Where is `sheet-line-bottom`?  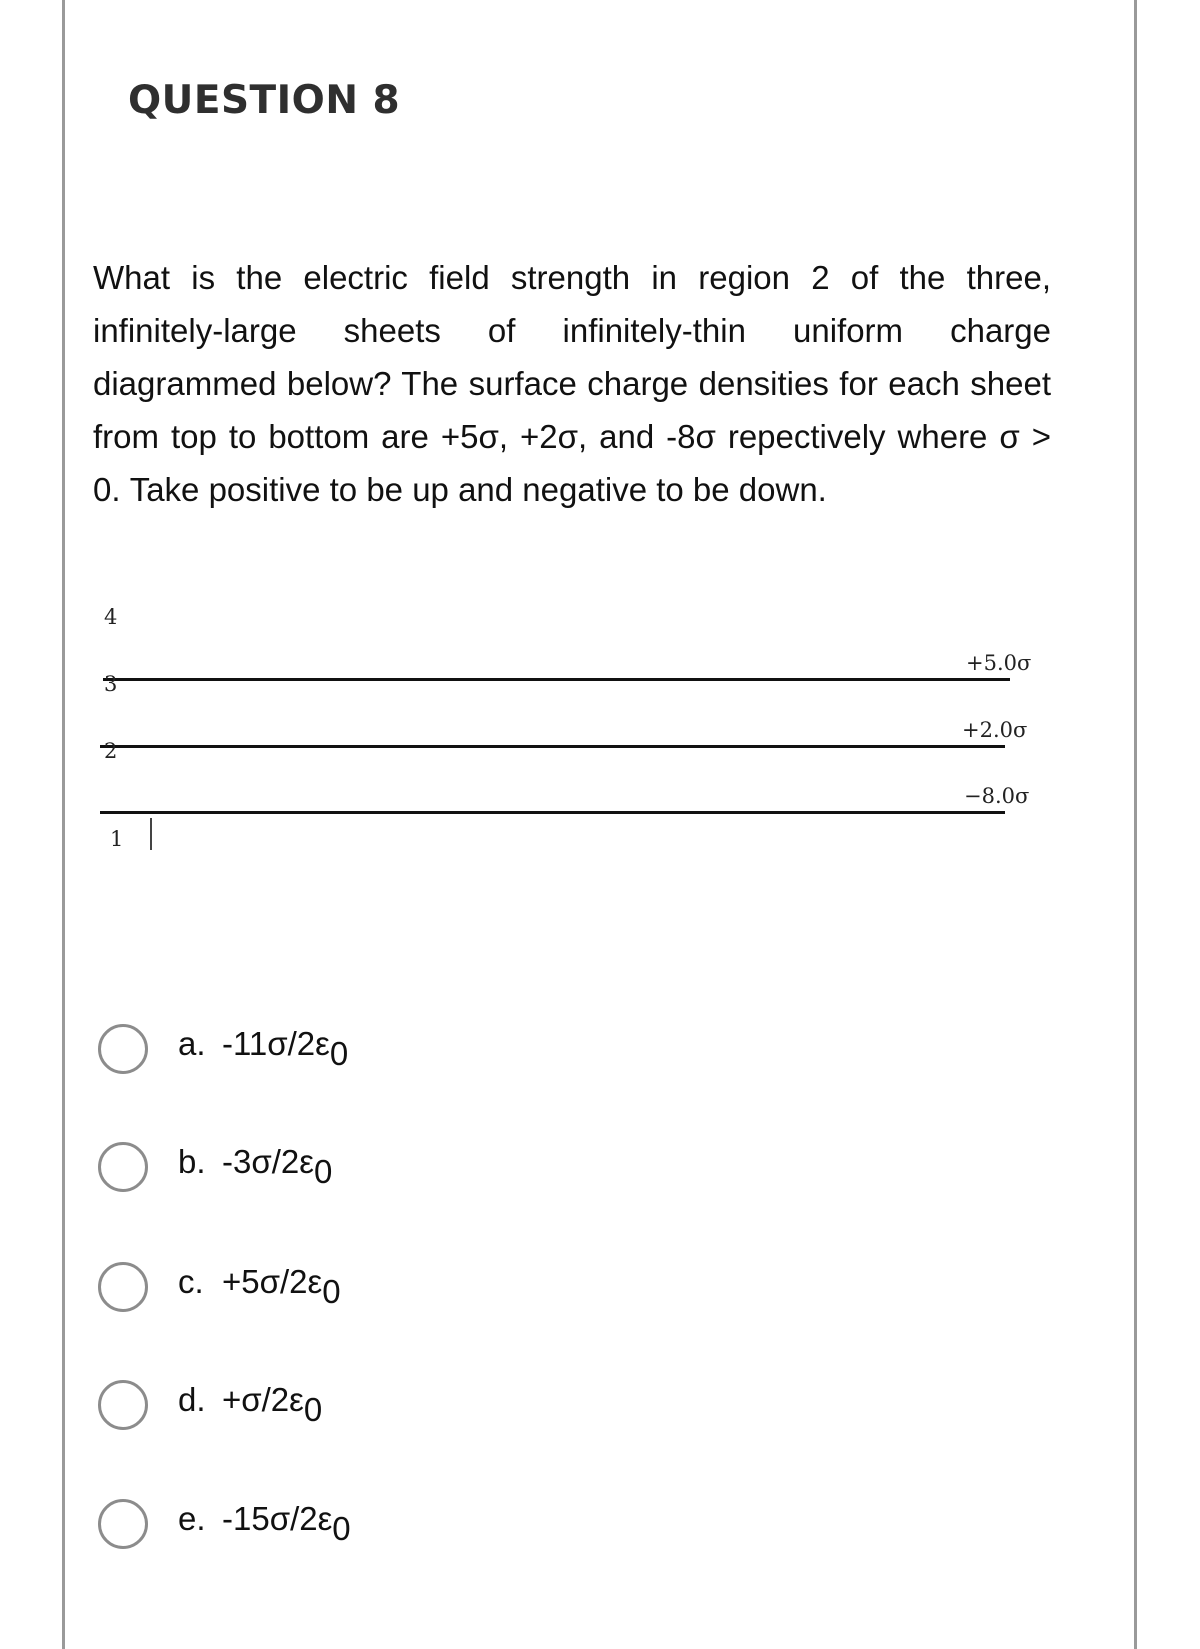
sheet-line-bottom is located at coordinates (552, 812).